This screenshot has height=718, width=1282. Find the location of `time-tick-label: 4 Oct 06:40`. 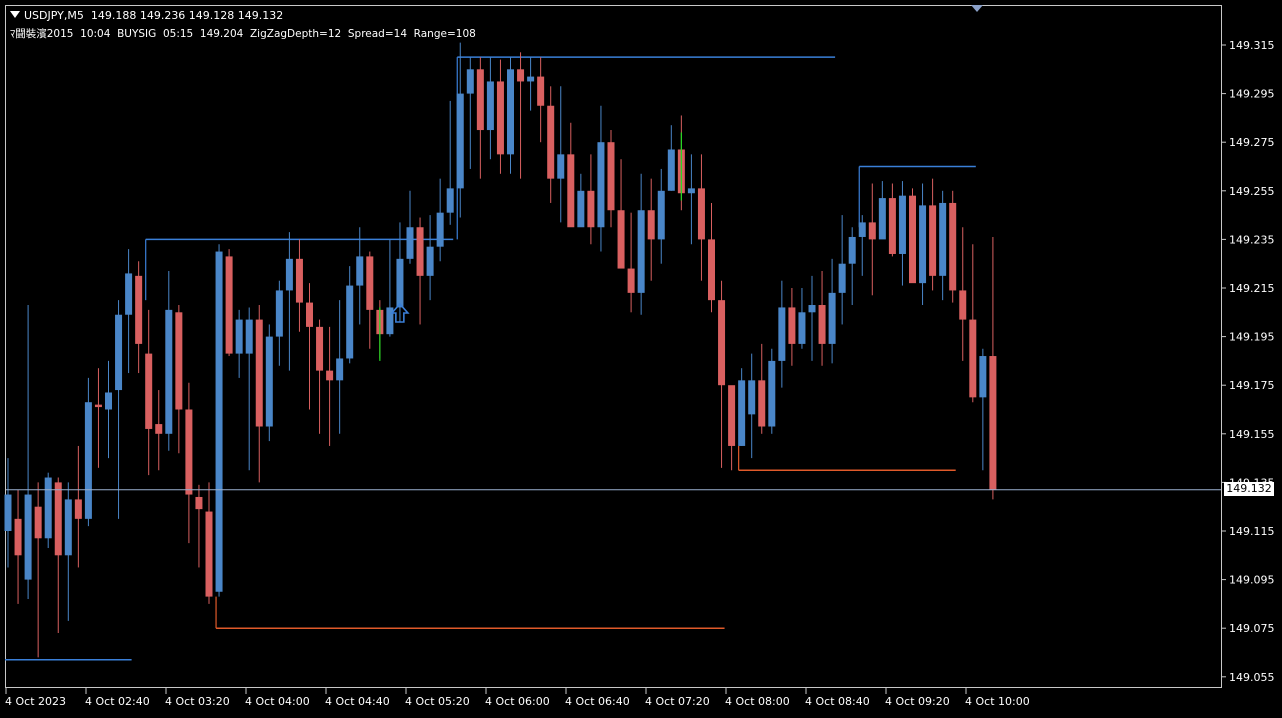

time-tick-label: 4 Oct 06:40 is located at coordinates (597, 701).